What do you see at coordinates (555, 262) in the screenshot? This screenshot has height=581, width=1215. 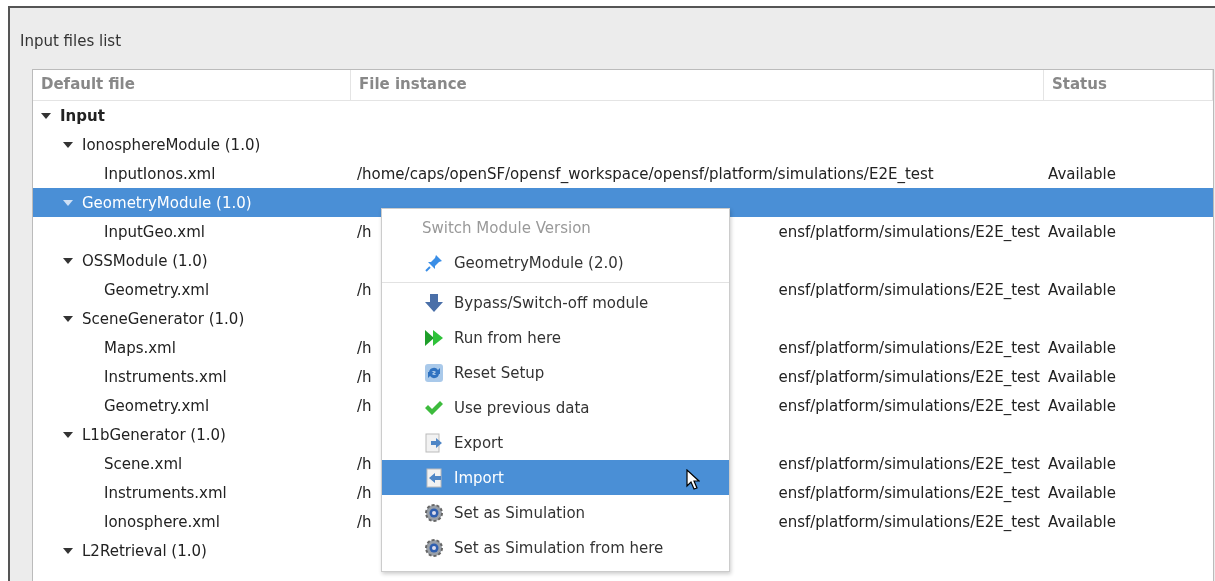 I see `menu-item: GeometryModule (2.0)` at bounding box center [555, 262].